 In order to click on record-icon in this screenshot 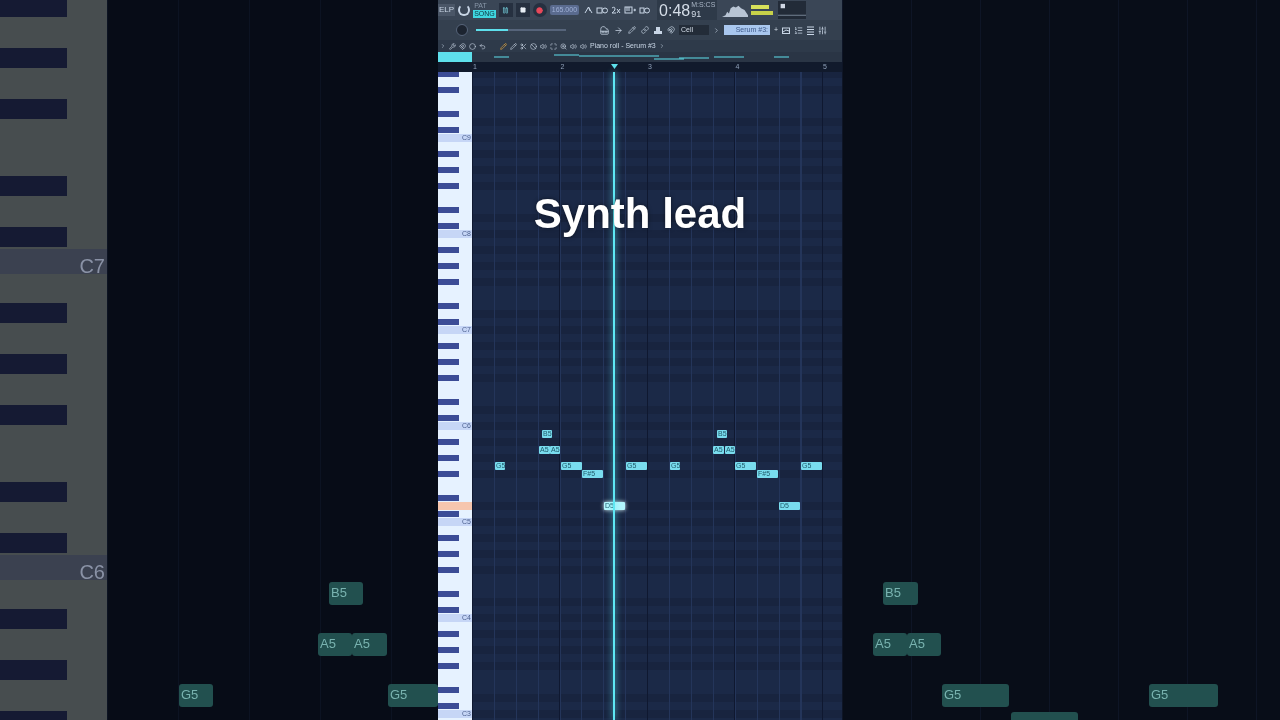, I will do `click(540, 10)`.